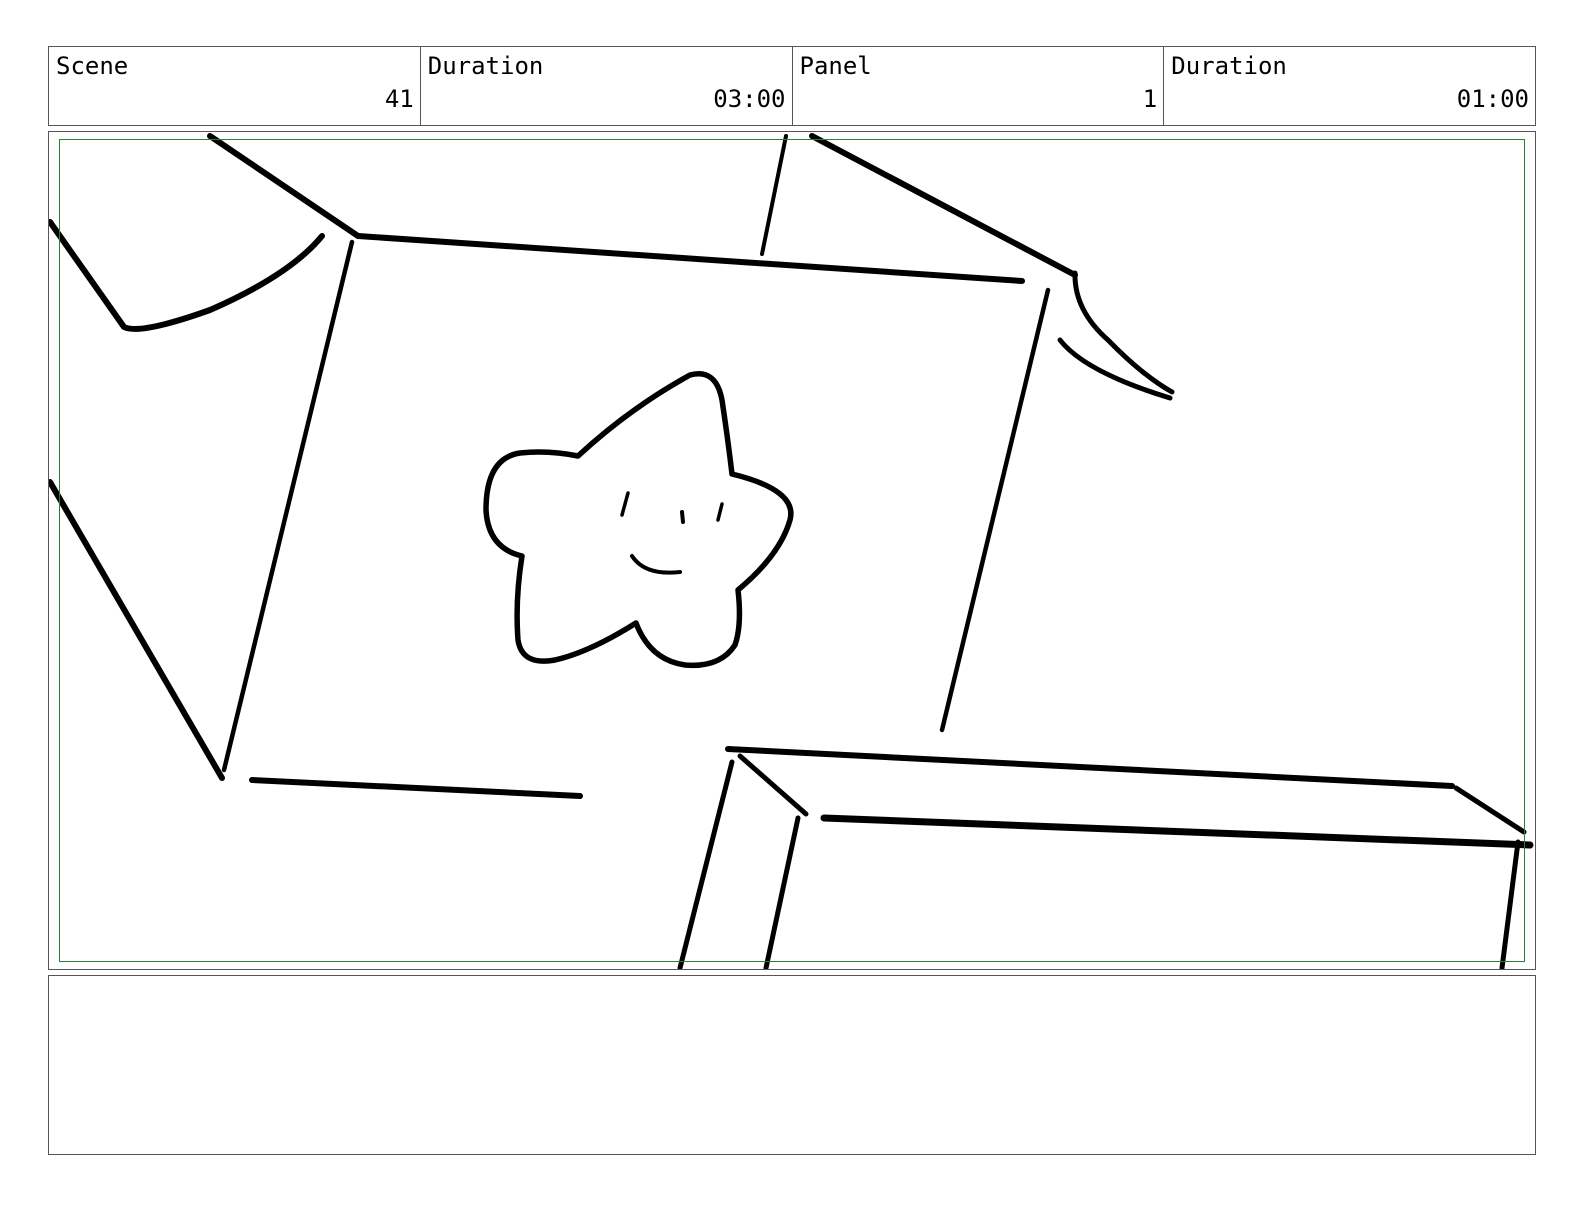  What do you see at coordinates (720, 512) in the screenshot?
I see `star-eye-right` at bounding box center [720, 512].